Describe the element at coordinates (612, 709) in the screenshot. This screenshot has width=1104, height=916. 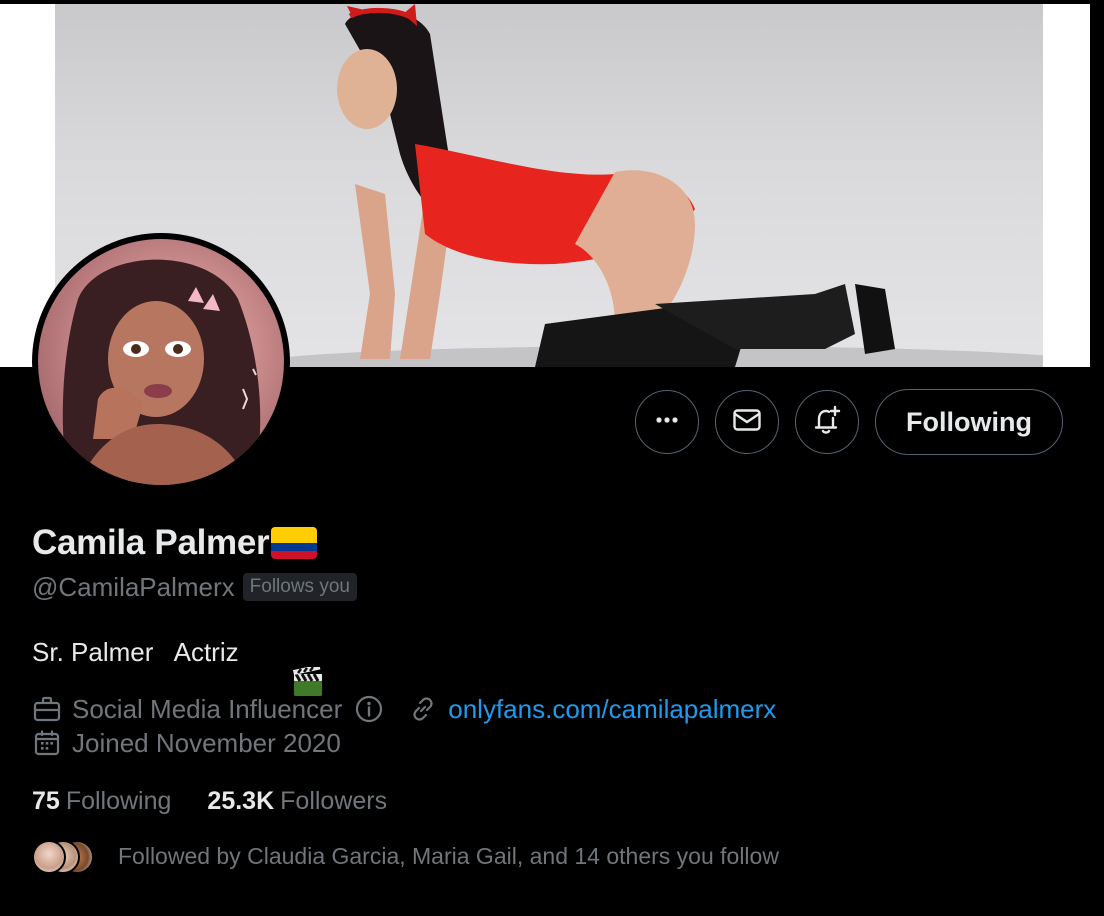
I see `website-link: onlyfans.com/camilapalmerx` at that location.